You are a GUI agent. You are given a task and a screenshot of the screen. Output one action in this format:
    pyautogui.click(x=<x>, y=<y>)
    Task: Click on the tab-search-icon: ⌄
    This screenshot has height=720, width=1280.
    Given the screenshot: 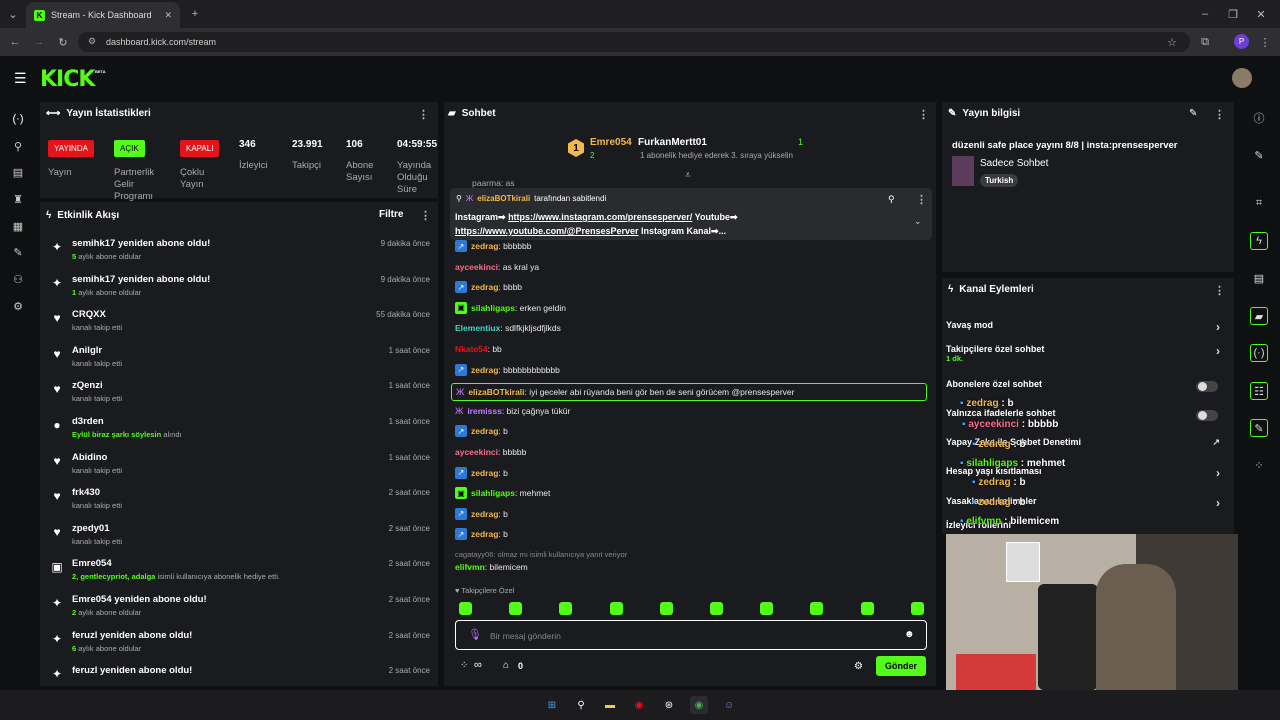 What is the action you would take?
    pyautogui.click(x=13, y=14)
    